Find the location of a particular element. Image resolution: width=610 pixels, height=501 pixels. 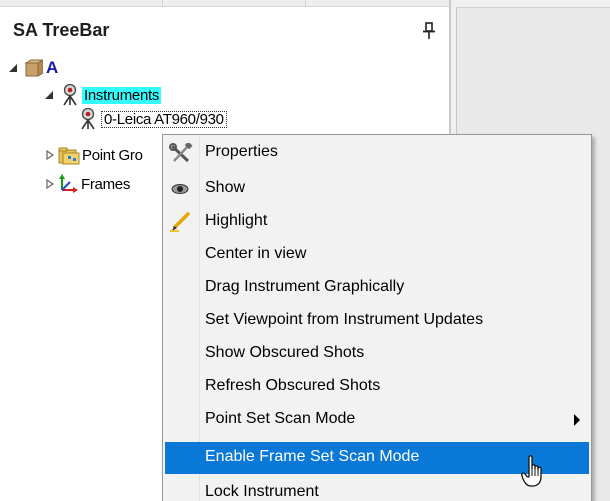

menu-item-label: Point Set Scan Mode is located at coordinates (280, 418).